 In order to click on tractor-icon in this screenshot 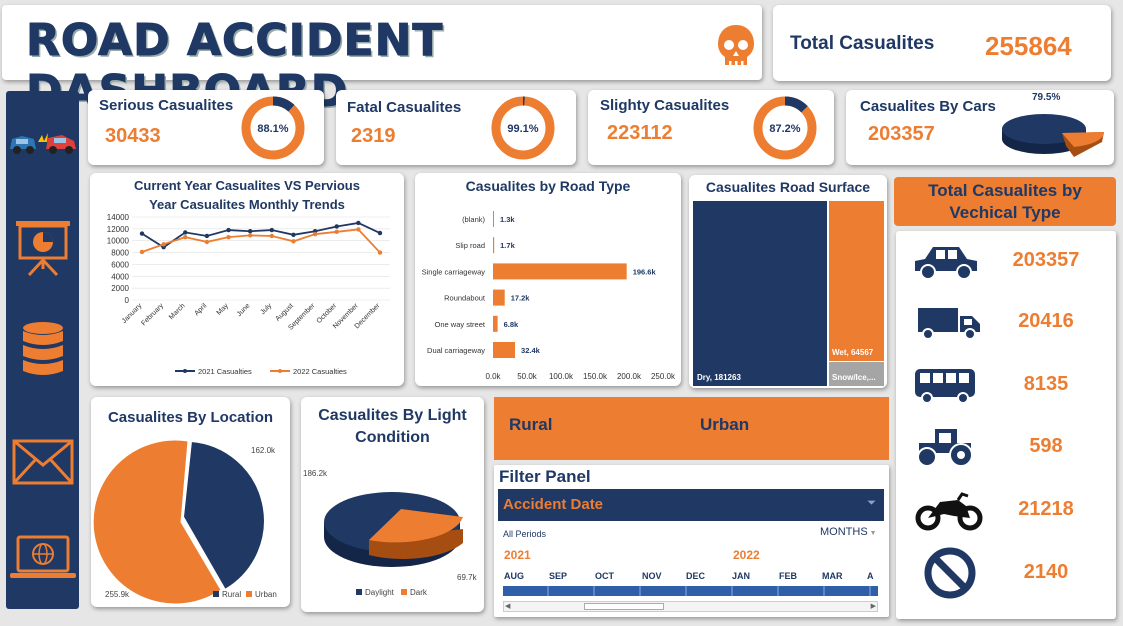, I will do `click(945, 448)`.